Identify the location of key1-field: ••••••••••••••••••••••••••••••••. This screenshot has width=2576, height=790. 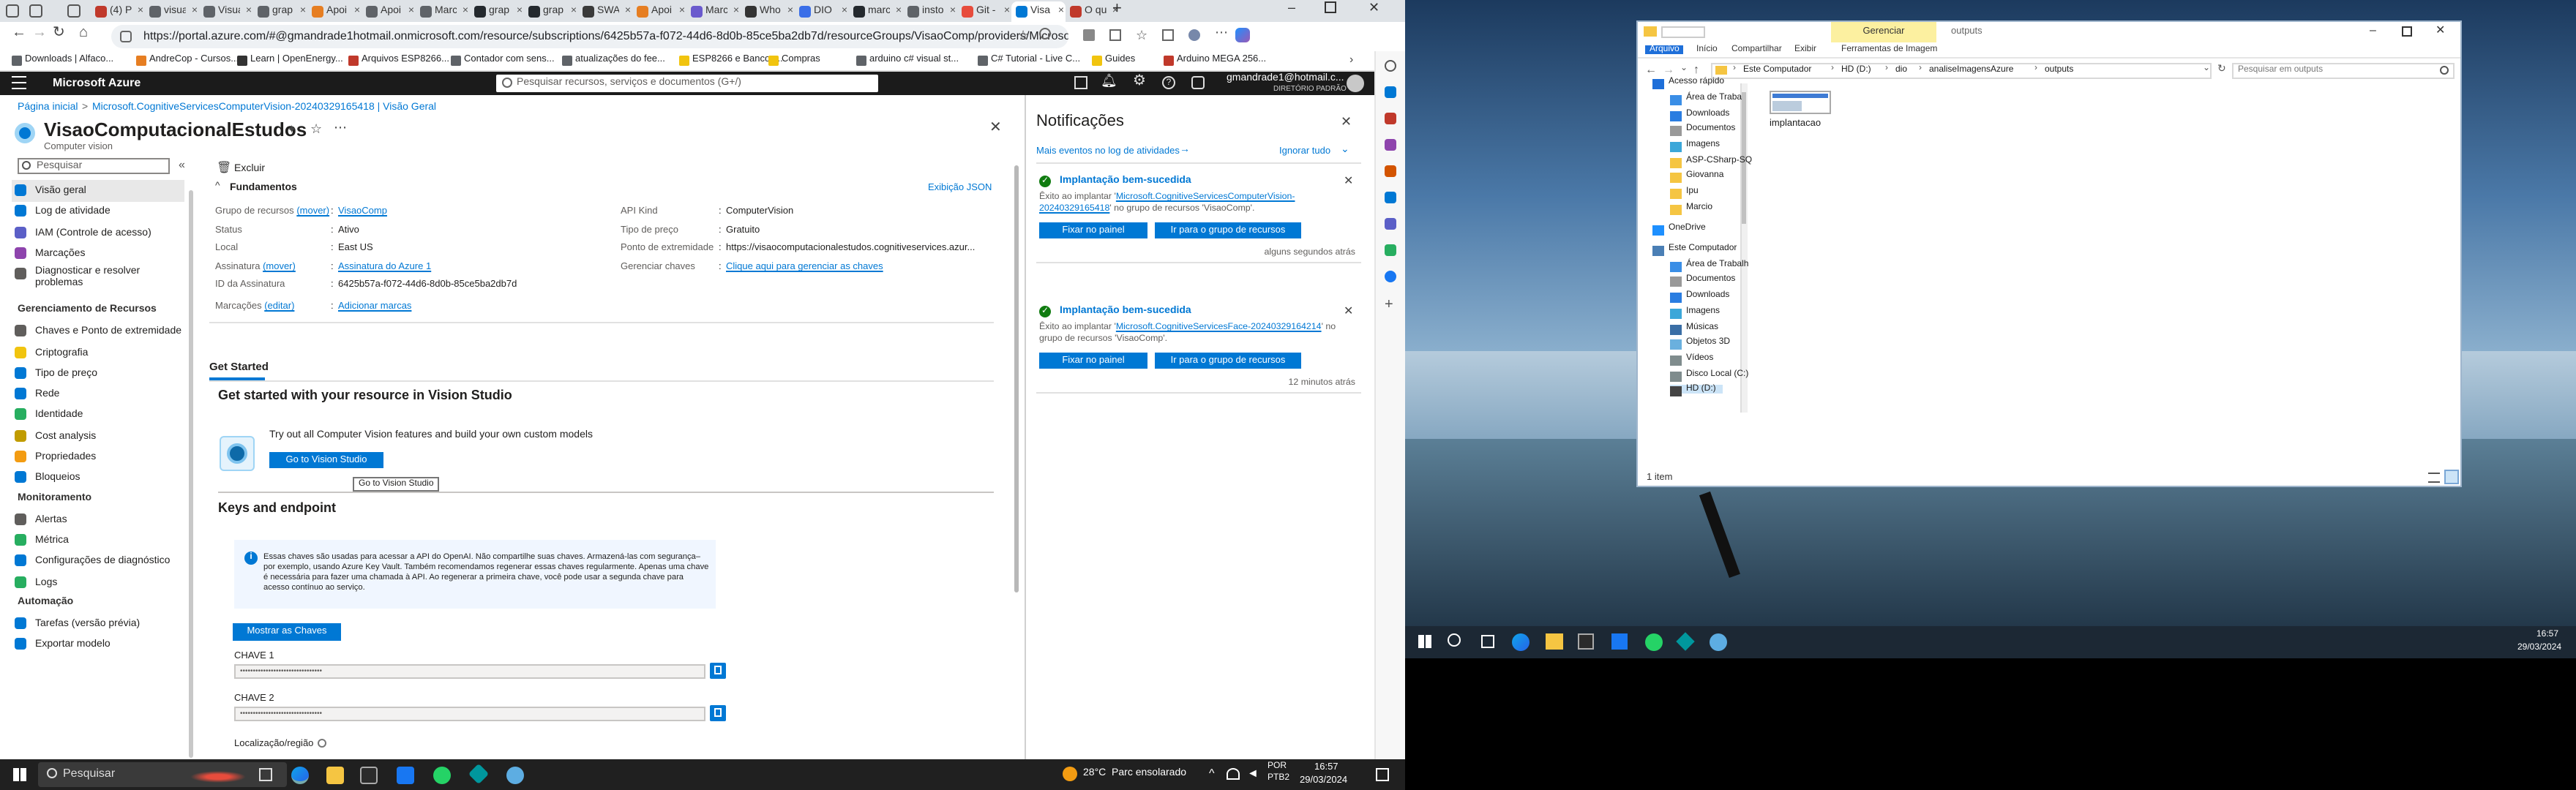
(469, 671).